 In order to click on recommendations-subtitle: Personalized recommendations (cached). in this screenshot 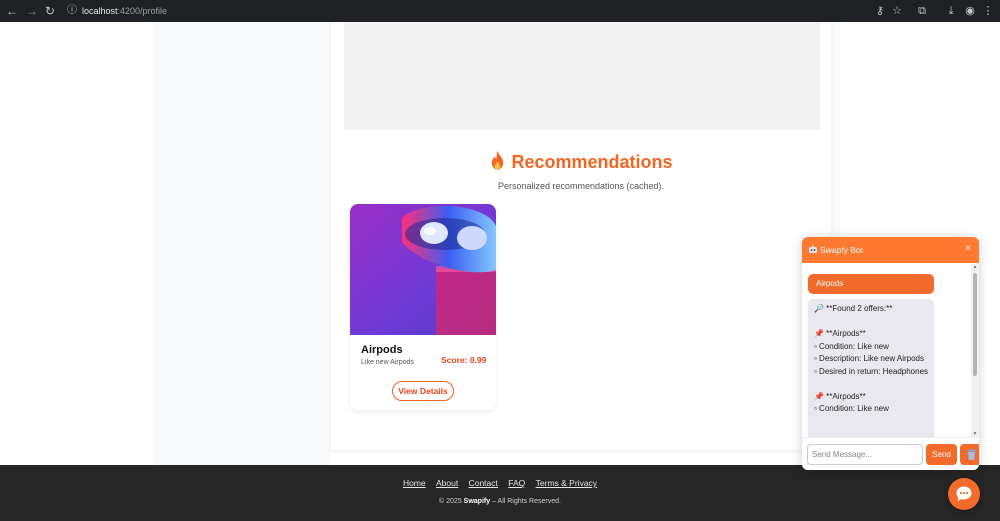, I will do `click(581, 186)`.